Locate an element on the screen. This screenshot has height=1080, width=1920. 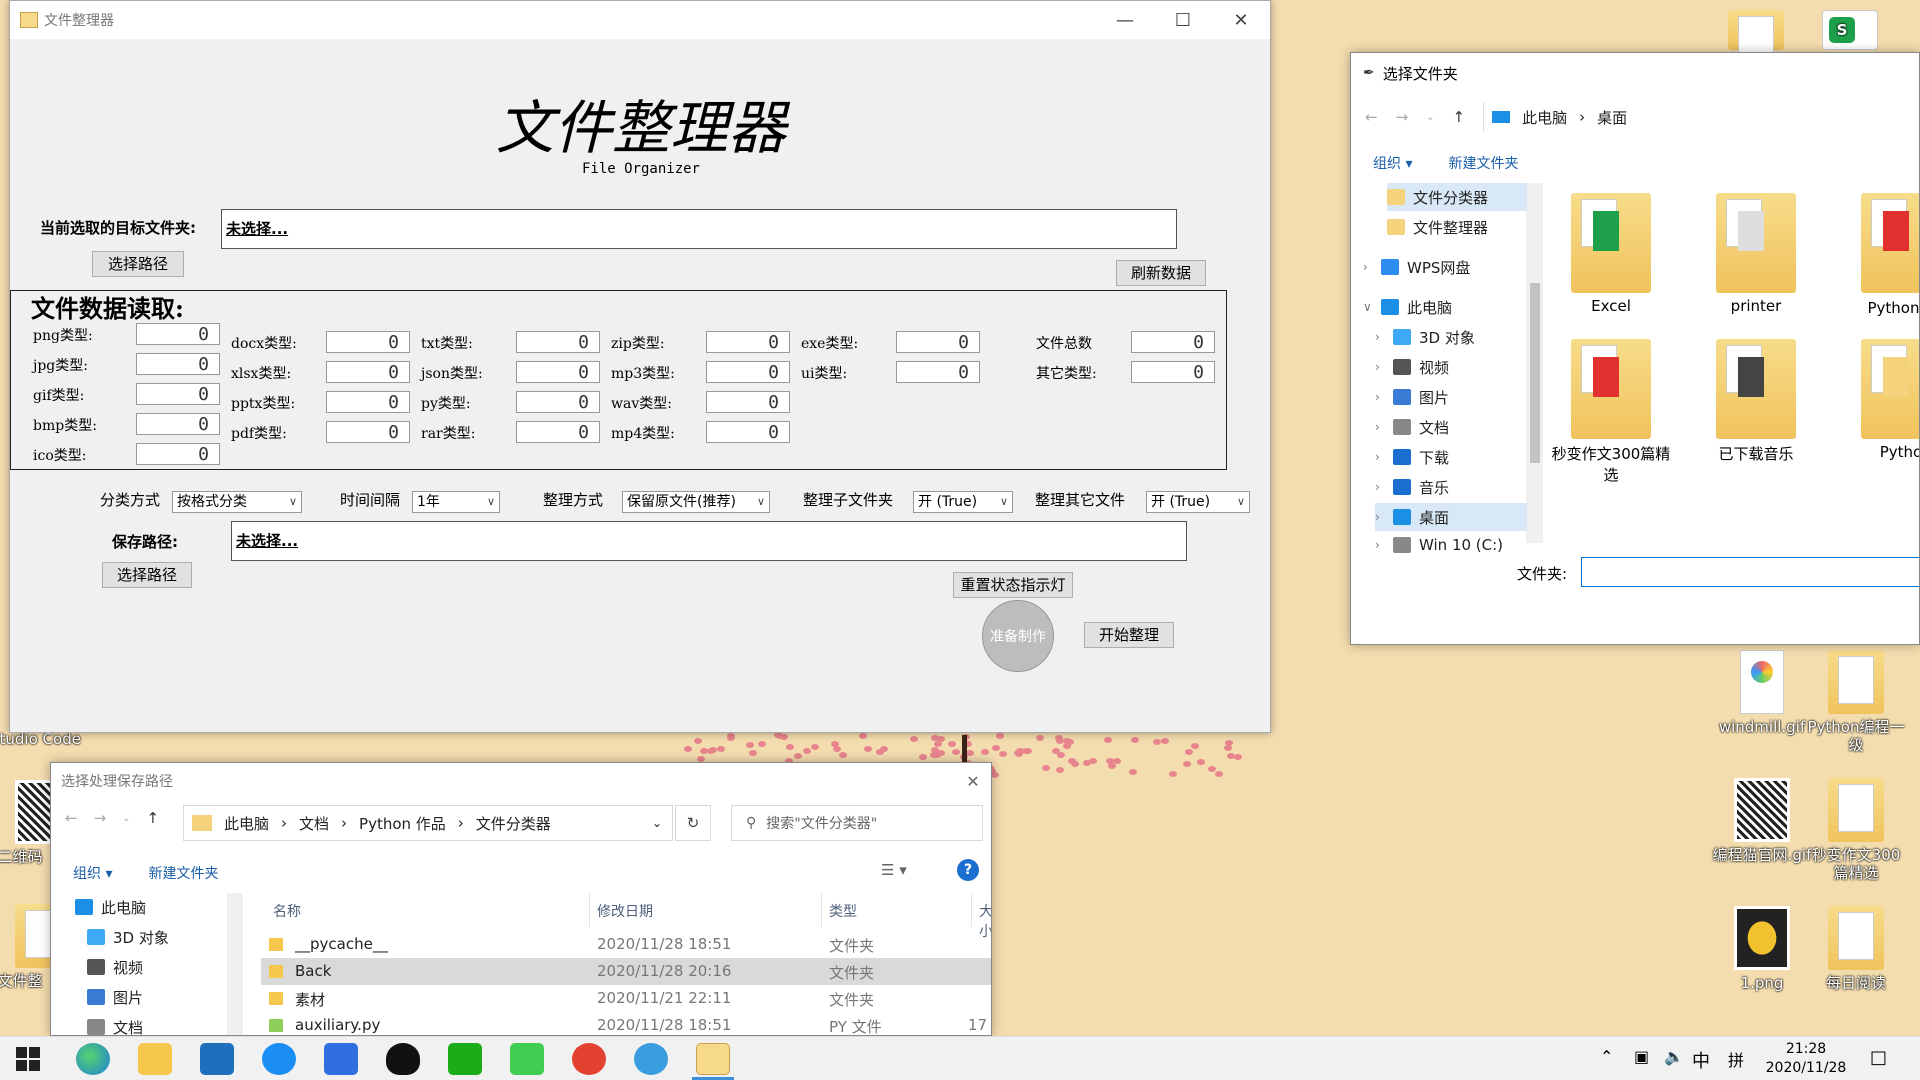
desktop-icon-1png: 1.png is located at coordinates (1762, 949).